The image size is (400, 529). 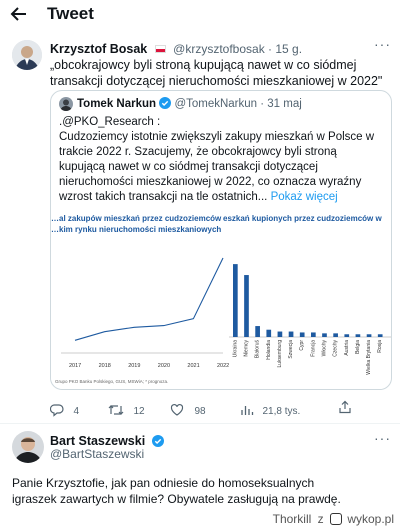 What do you see at coordinates (324, 348) in the screenshot?
I see `bar-x-tick: Włochy` at bounding box center [324, 348].